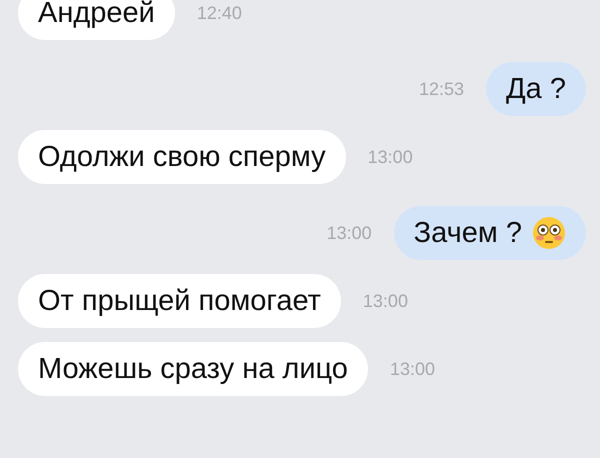  Describe the element at coordinates (193, 369) in the screenshot. I see `received-message: Можешь сразу на лицо` at that location.